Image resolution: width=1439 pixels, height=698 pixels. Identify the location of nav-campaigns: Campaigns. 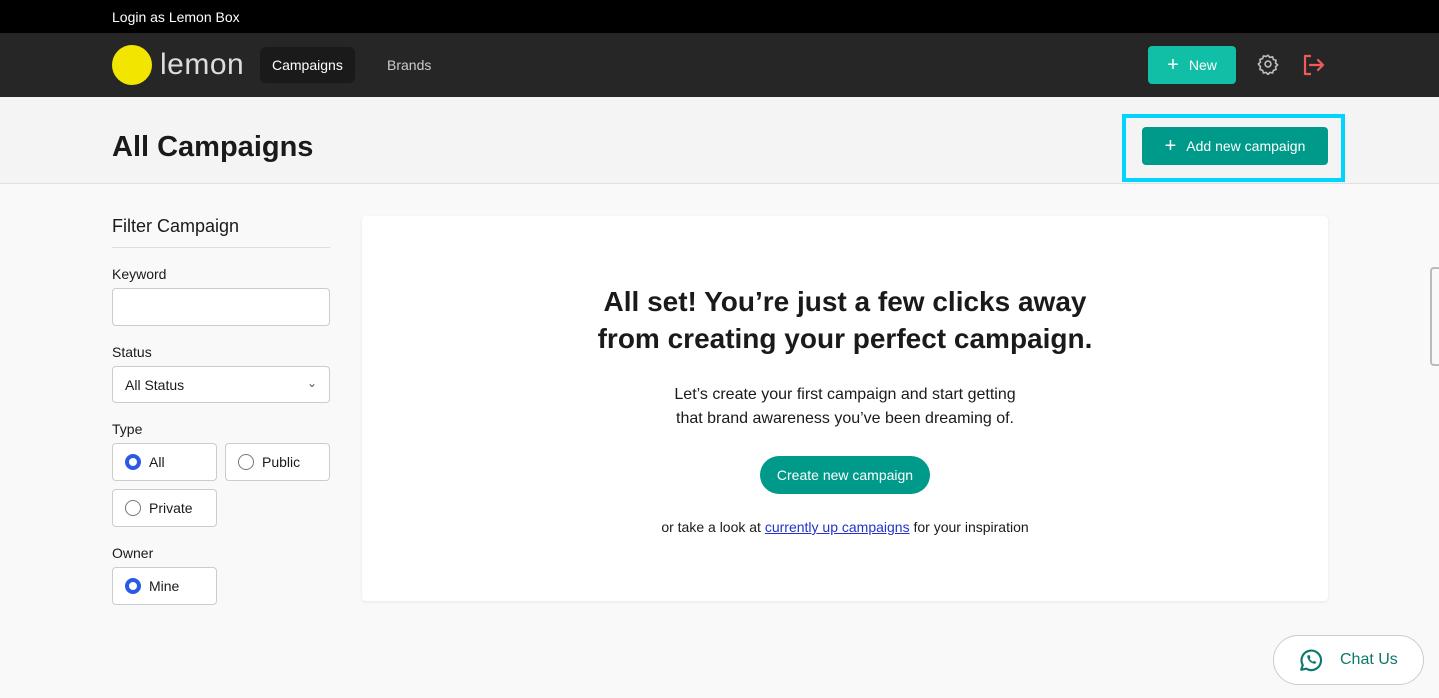
(307, 65).